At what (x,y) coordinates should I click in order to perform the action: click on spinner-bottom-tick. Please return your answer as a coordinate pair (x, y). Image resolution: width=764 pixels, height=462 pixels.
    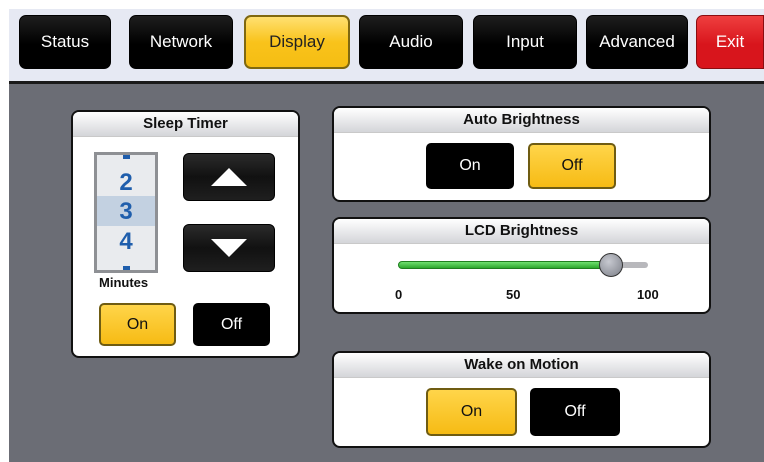
    Looking at the image, I should click on (126, 268).